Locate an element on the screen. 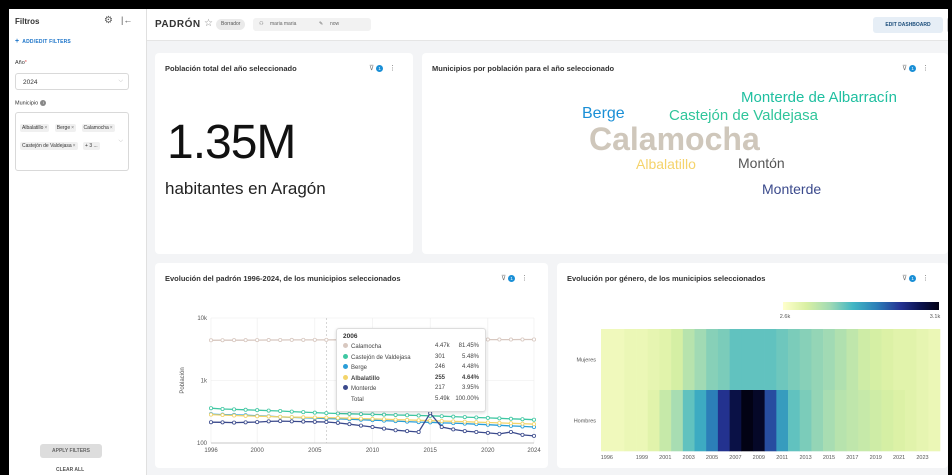 The height and width of the screenshot is (475, 952). municipio-tag: Albalatillo× is located at coordinates (35, 128).